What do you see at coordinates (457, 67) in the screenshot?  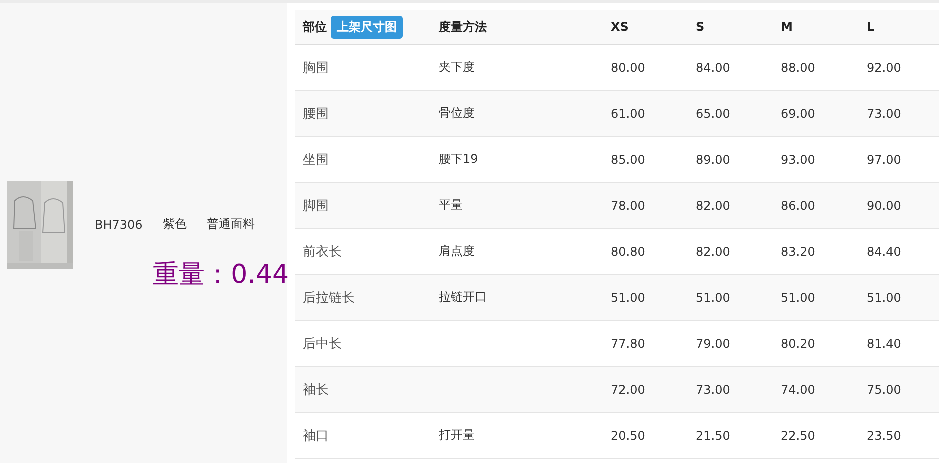 I see `method-cell: 夹下度` at bounding box center [457, 67].